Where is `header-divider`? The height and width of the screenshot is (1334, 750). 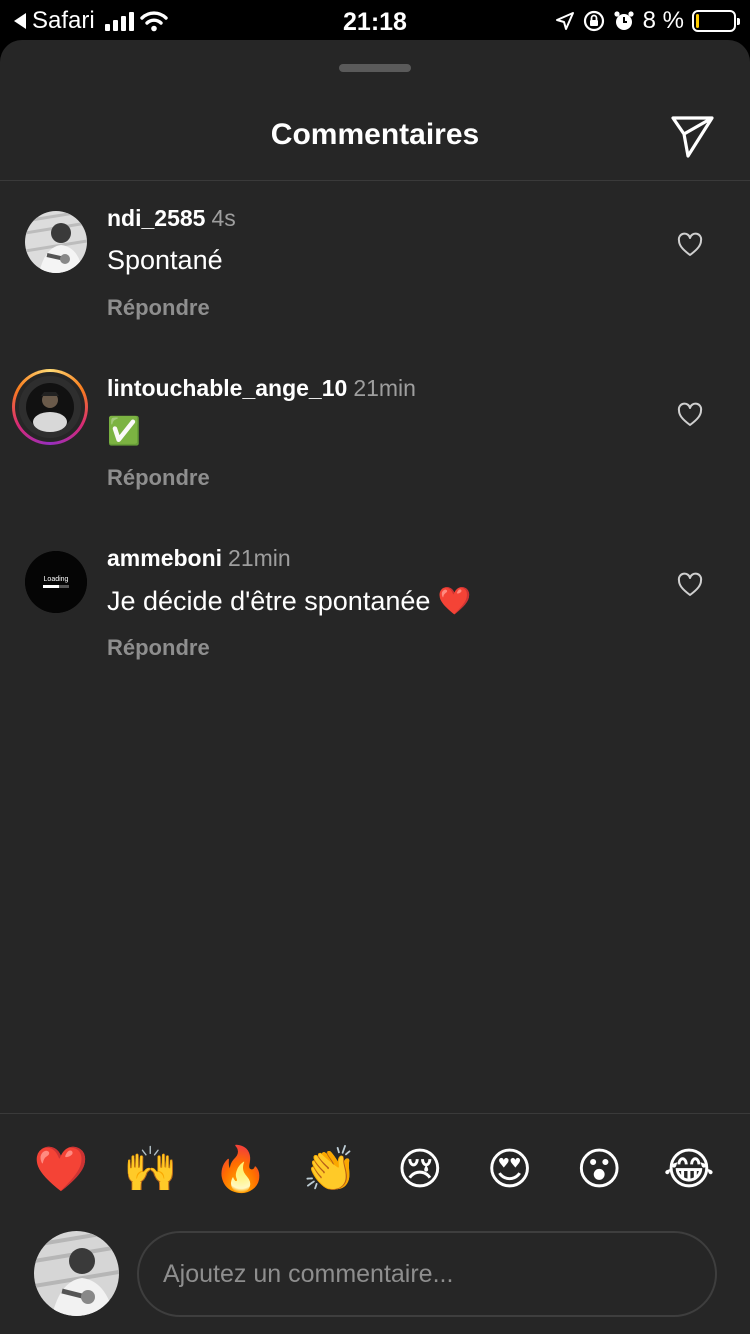 header-divider is located at coordinates (375, 180).